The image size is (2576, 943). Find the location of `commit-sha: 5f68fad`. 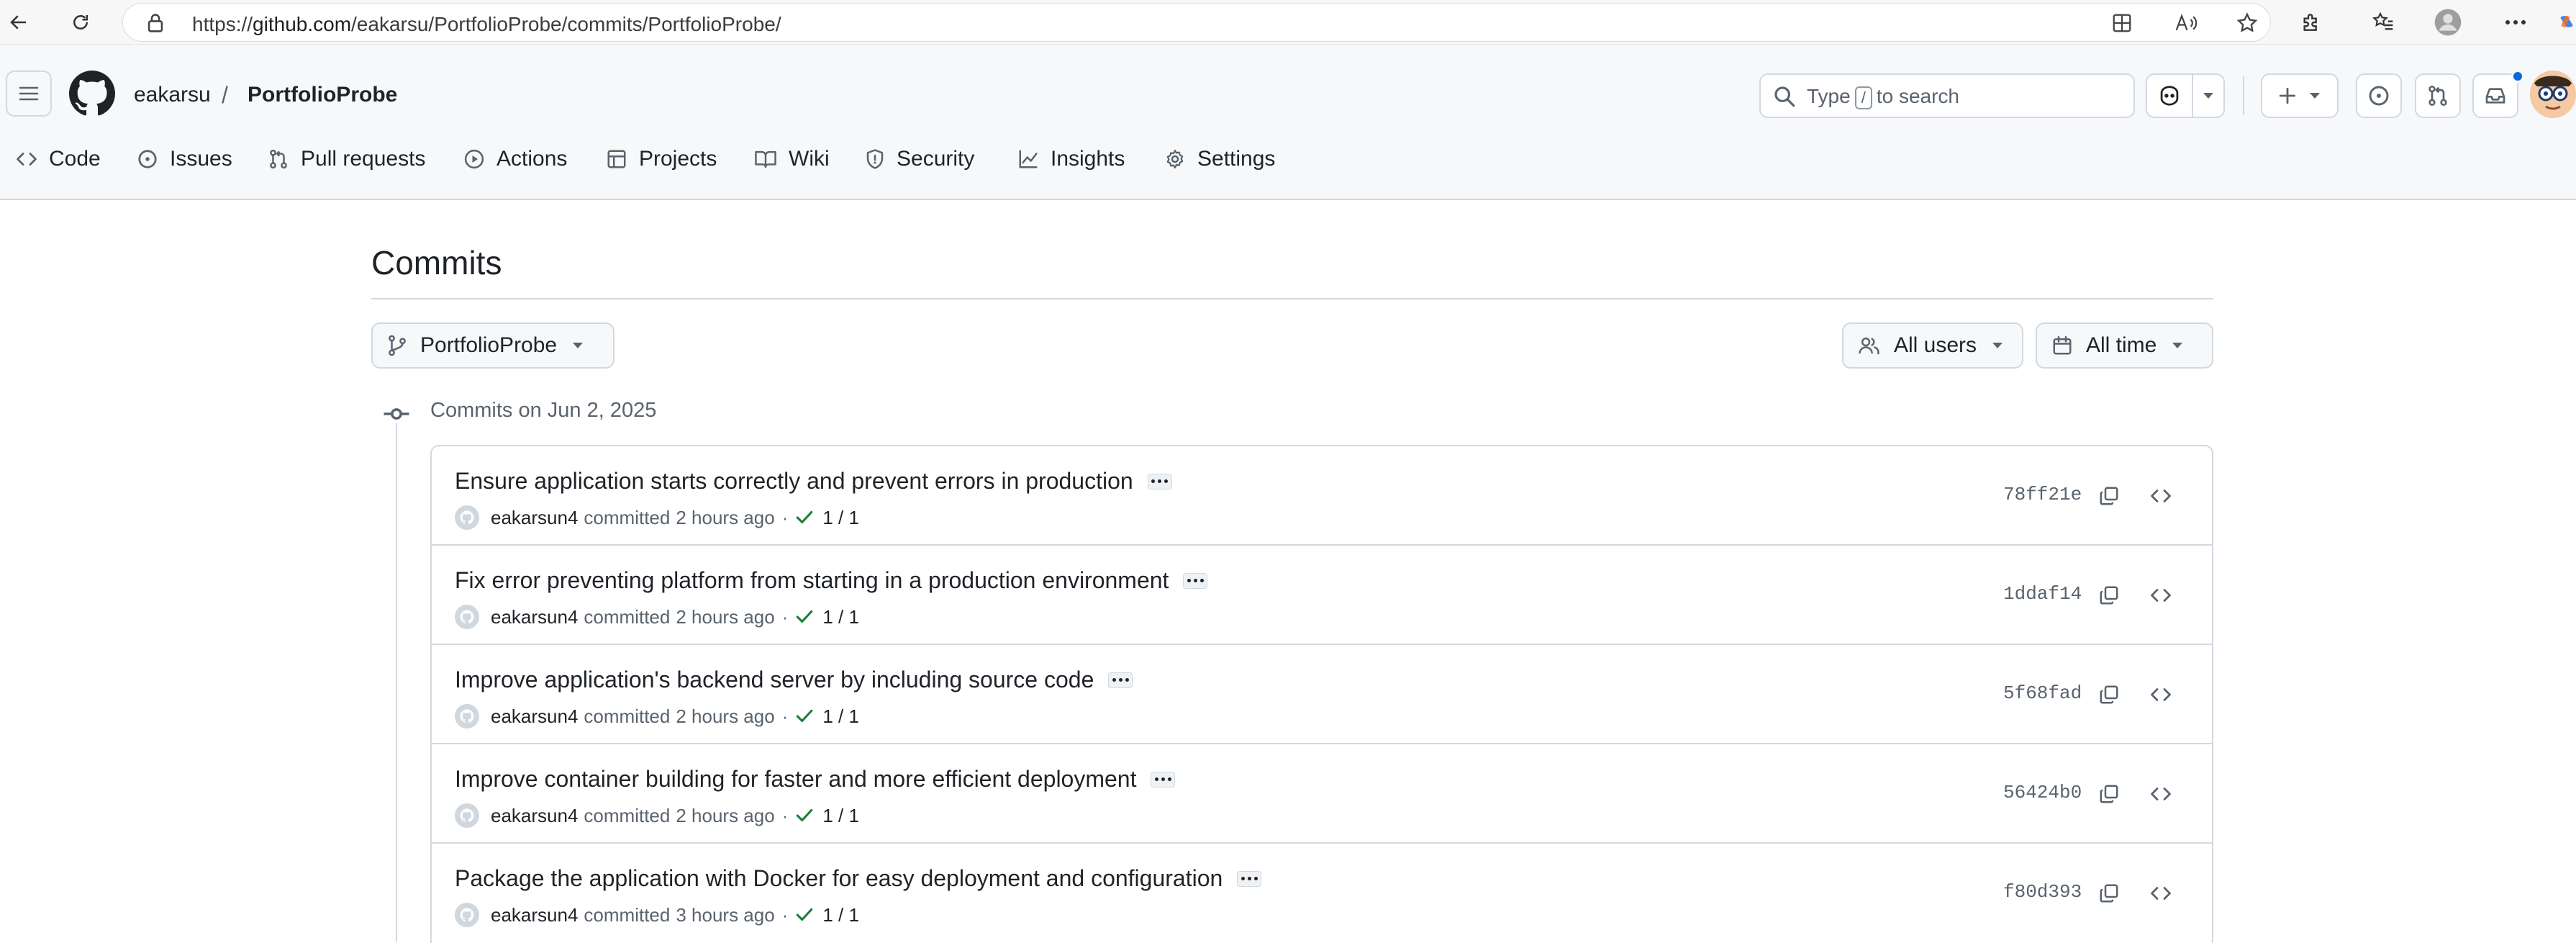

commit-sha: 5f68fad is located at coordinates (2042, 693).